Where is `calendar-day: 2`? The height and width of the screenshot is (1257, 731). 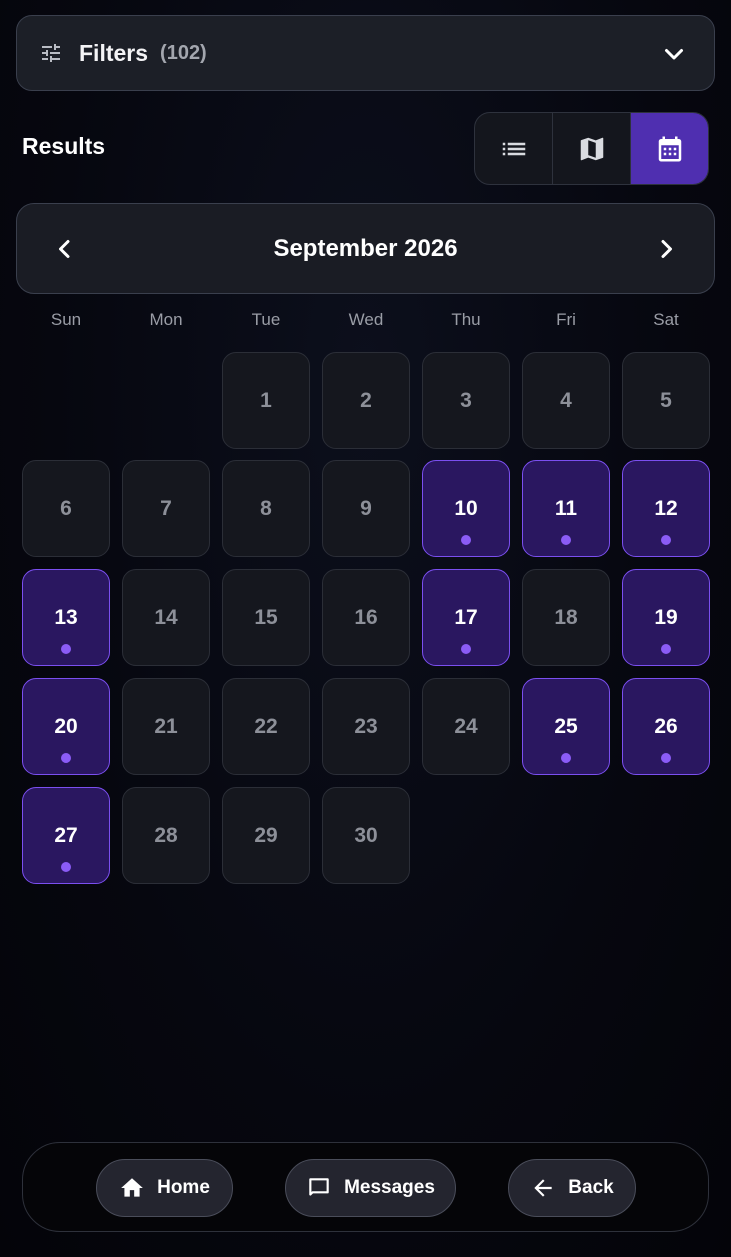
calendar-day: 2 is located at coordinates (366, 400).